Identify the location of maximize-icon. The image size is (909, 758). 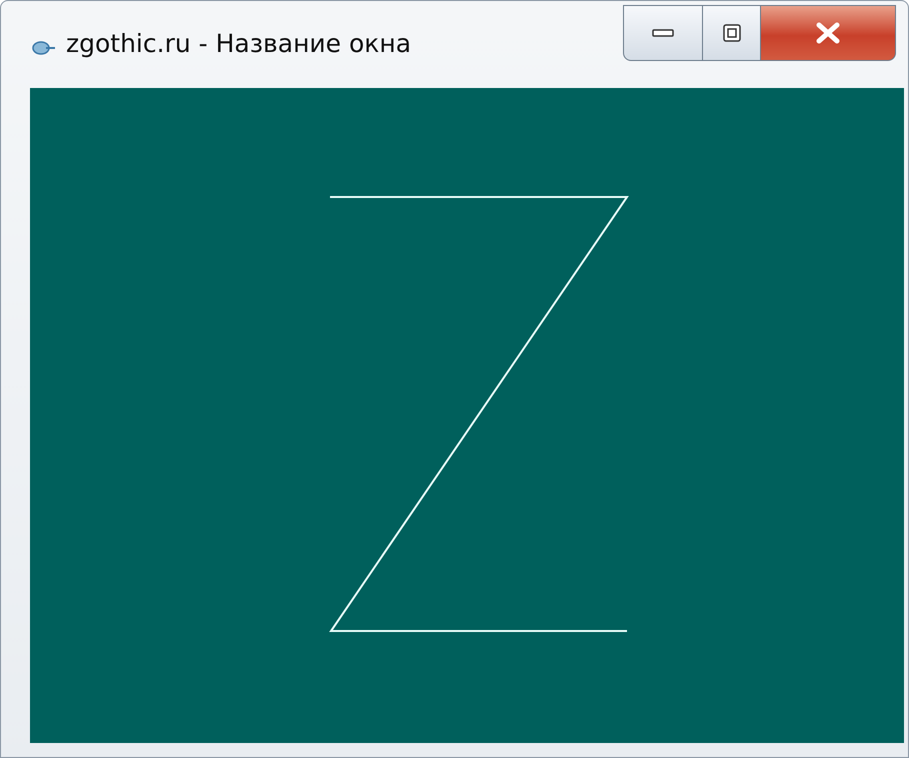
(731, 33).